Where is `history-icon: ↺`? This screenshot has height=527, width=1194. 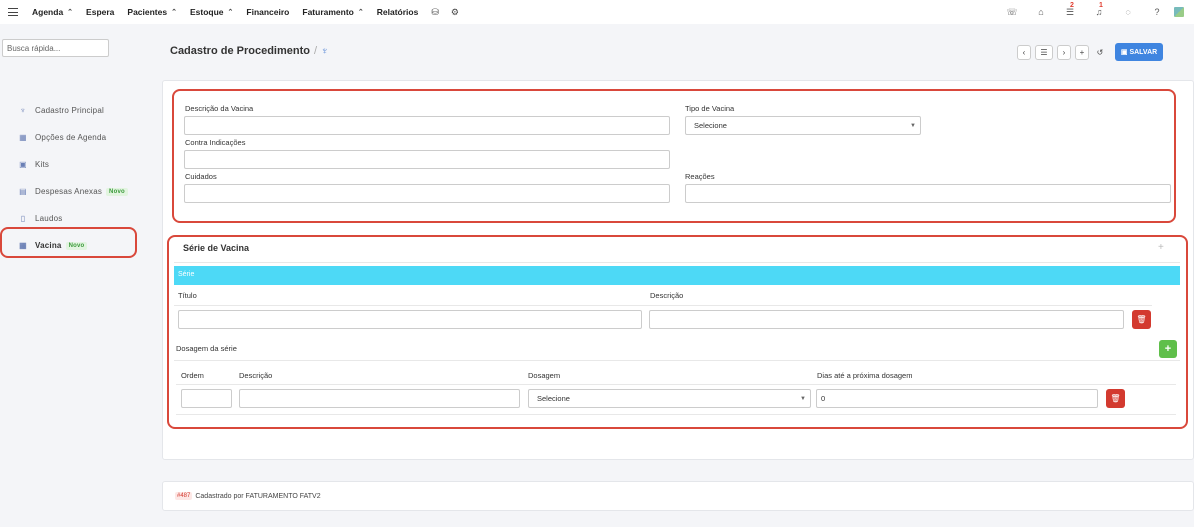 history-icon: ↺ is located at coordinates (1100, 52).